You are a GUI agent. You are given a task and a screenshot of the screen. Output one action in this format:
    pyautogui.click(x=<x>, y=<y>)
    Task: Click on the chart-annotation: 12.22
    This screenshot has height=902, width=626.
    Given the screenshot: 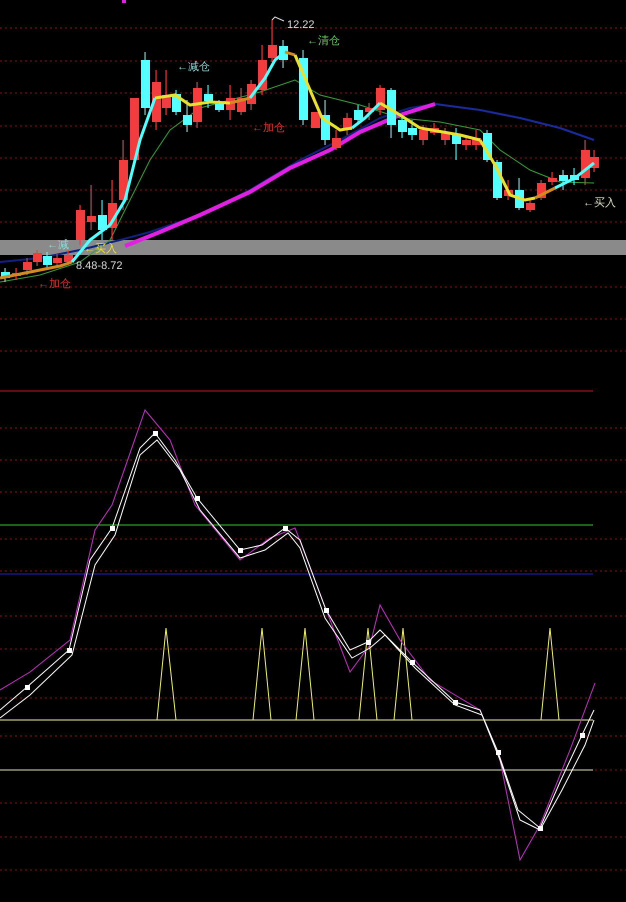 What is the action you would take?
    pyautogui.click(x=301, y=25)
    